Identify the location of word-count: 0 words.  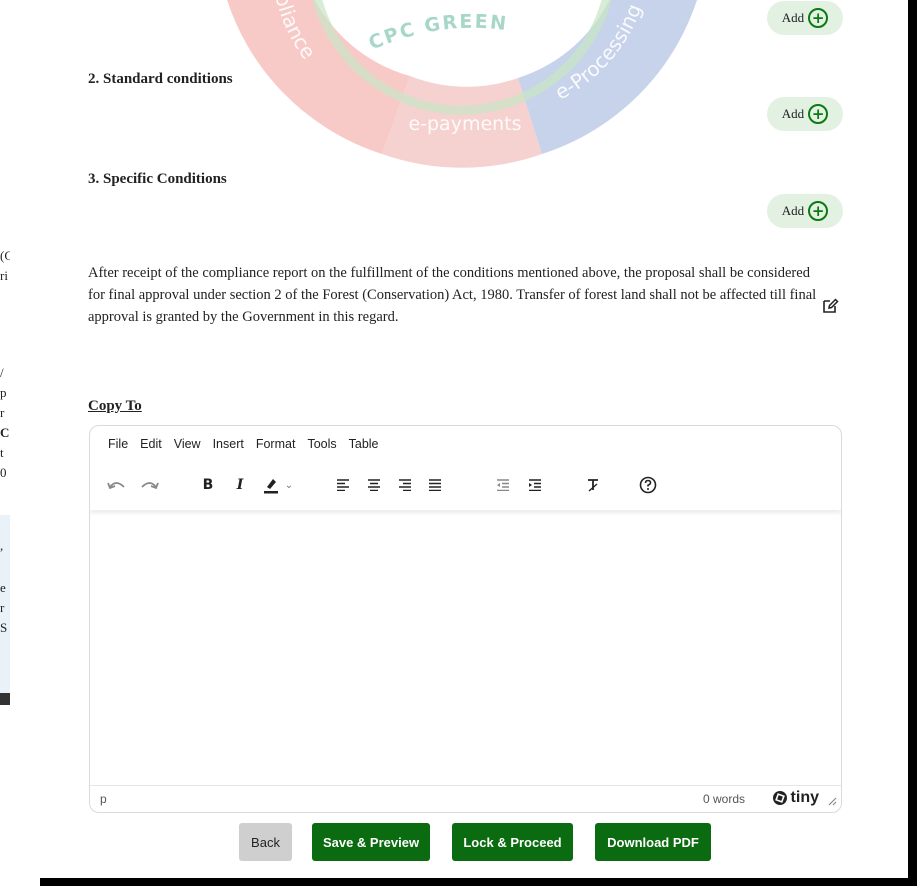
(724, 799).